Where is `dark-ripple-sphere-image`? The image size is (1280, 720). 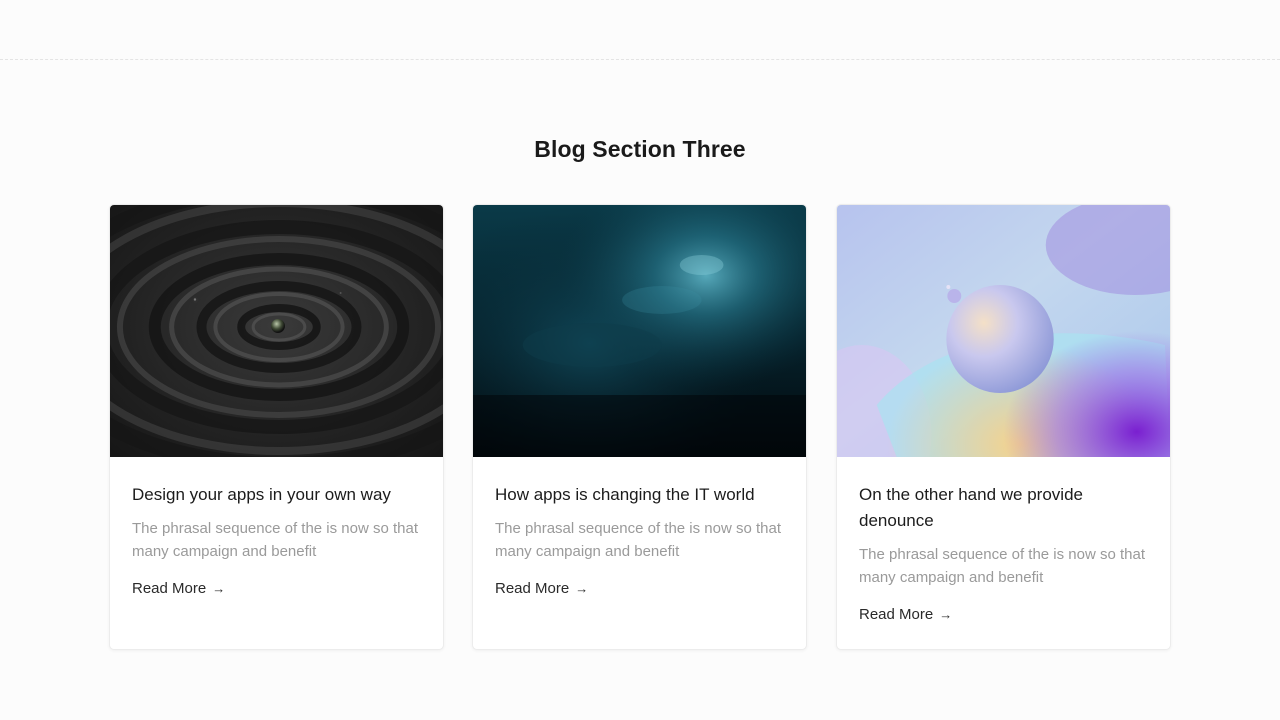
dark-ripple-sphere-image is located at coordinates (276, 331).